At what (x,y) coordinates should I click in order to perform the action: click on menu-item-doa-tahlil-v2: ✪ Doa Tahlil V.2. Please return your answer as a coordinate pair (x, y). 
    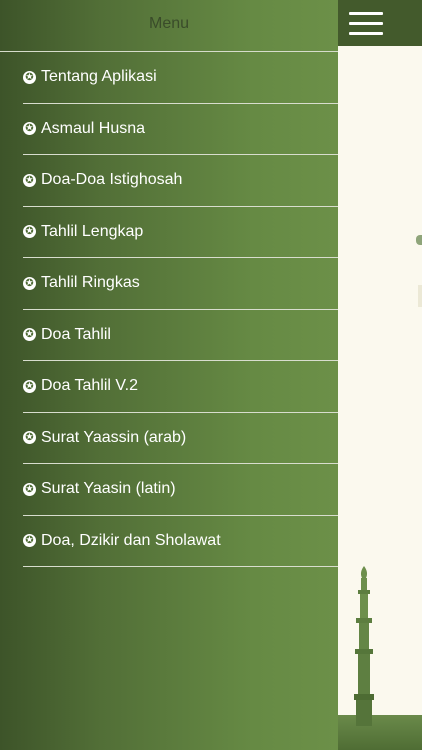
    Looking at the image, I should click on (180, 387).